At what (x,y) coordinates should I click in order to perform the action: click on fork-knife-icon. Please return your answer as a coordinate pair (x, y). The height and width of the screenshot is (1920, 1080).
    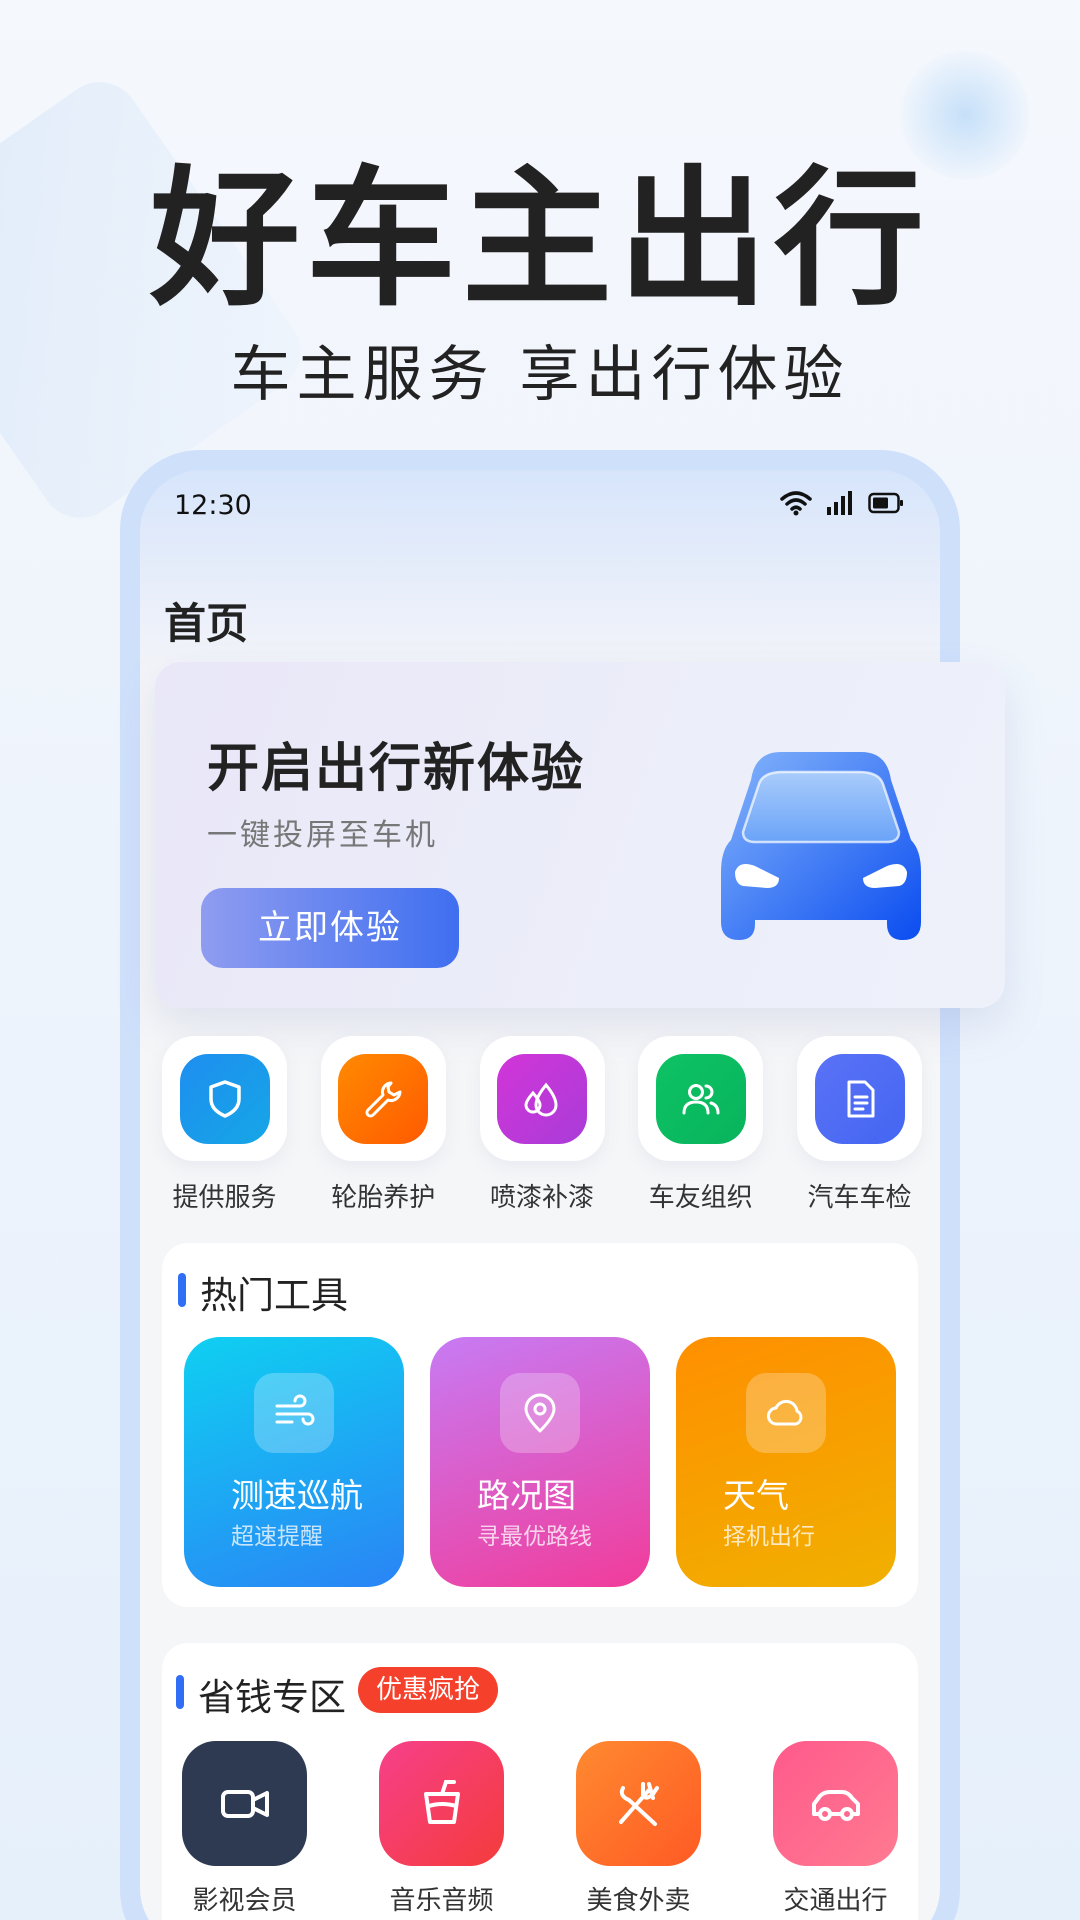
    Looking at the image, I should click on (638, 1803).